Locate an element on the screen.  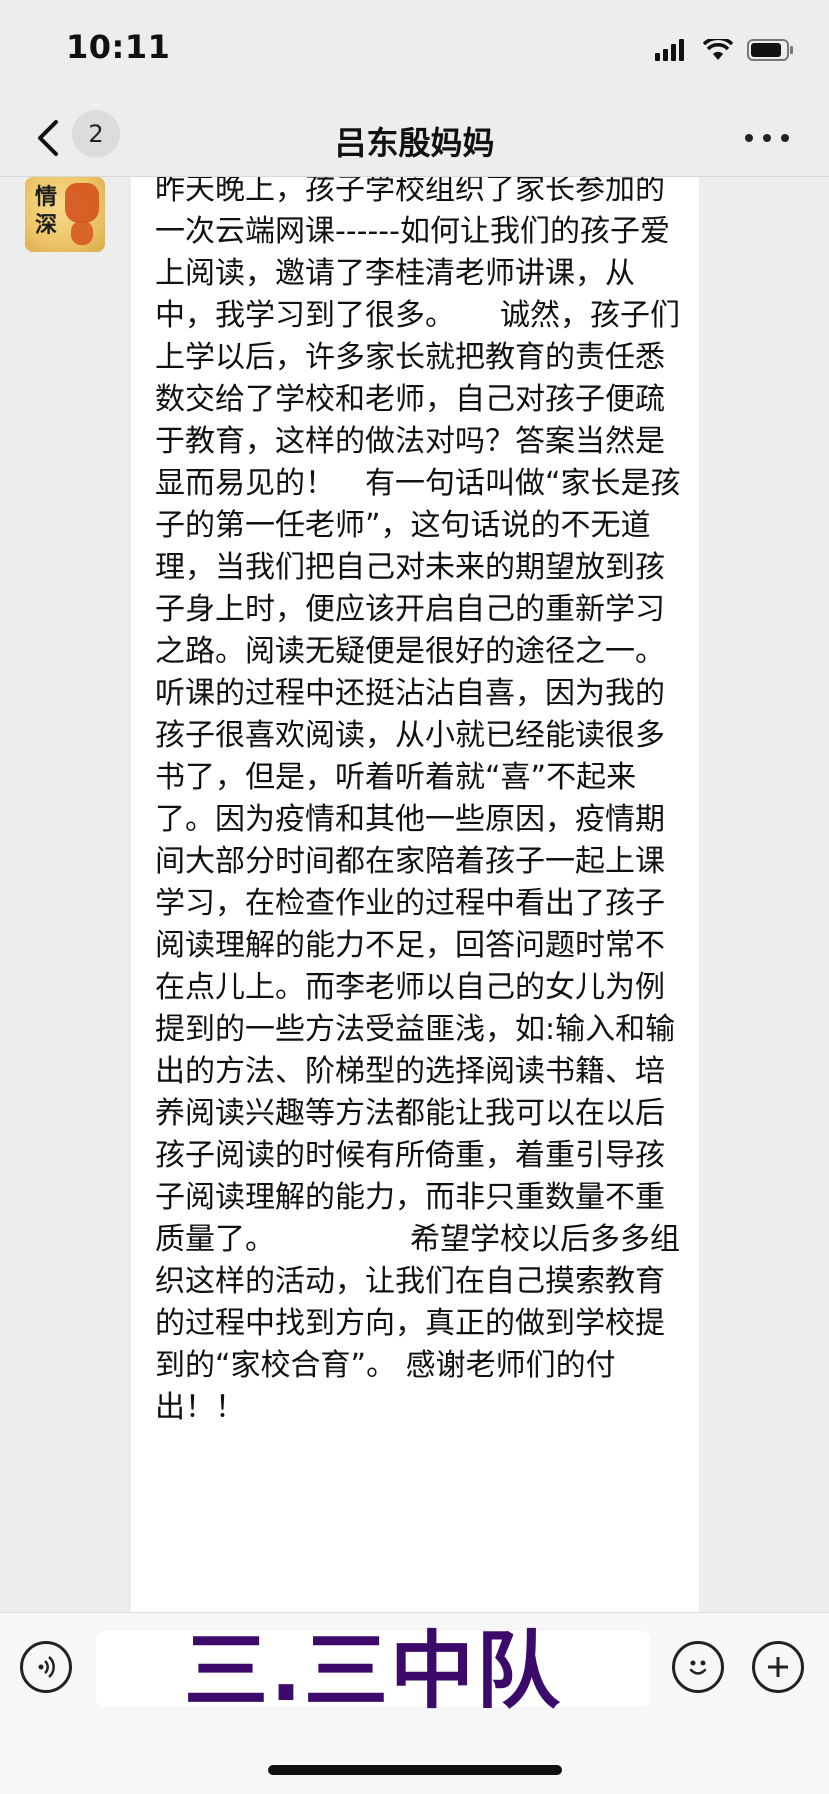
emoji-button is located at coordinates (698, 1667).